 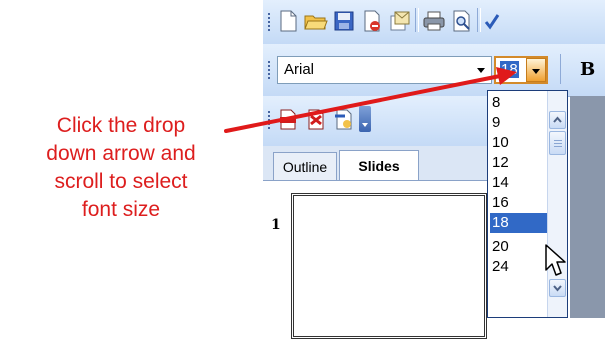 I want to click on pane-tab-strip: Outline Slides, so click(x=377, y=163).